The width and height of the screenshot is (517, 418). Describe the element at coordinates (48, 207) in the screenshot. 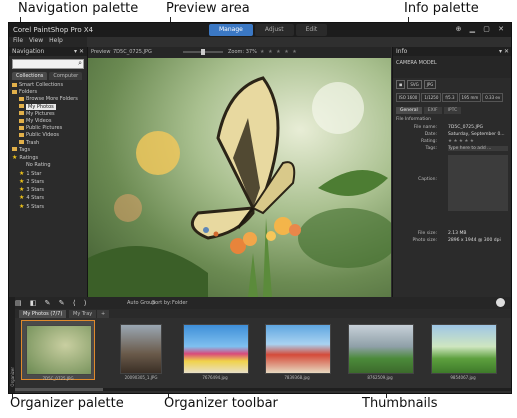

I see `nav-item: ★ 5 Stars` at that location.